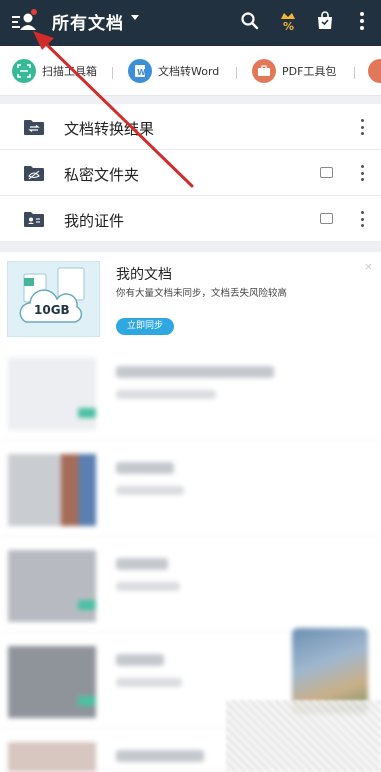  Describe the element at coordinates (145, 326) in the screenshot. I see `sync-now-button: 立即同步` at that location.